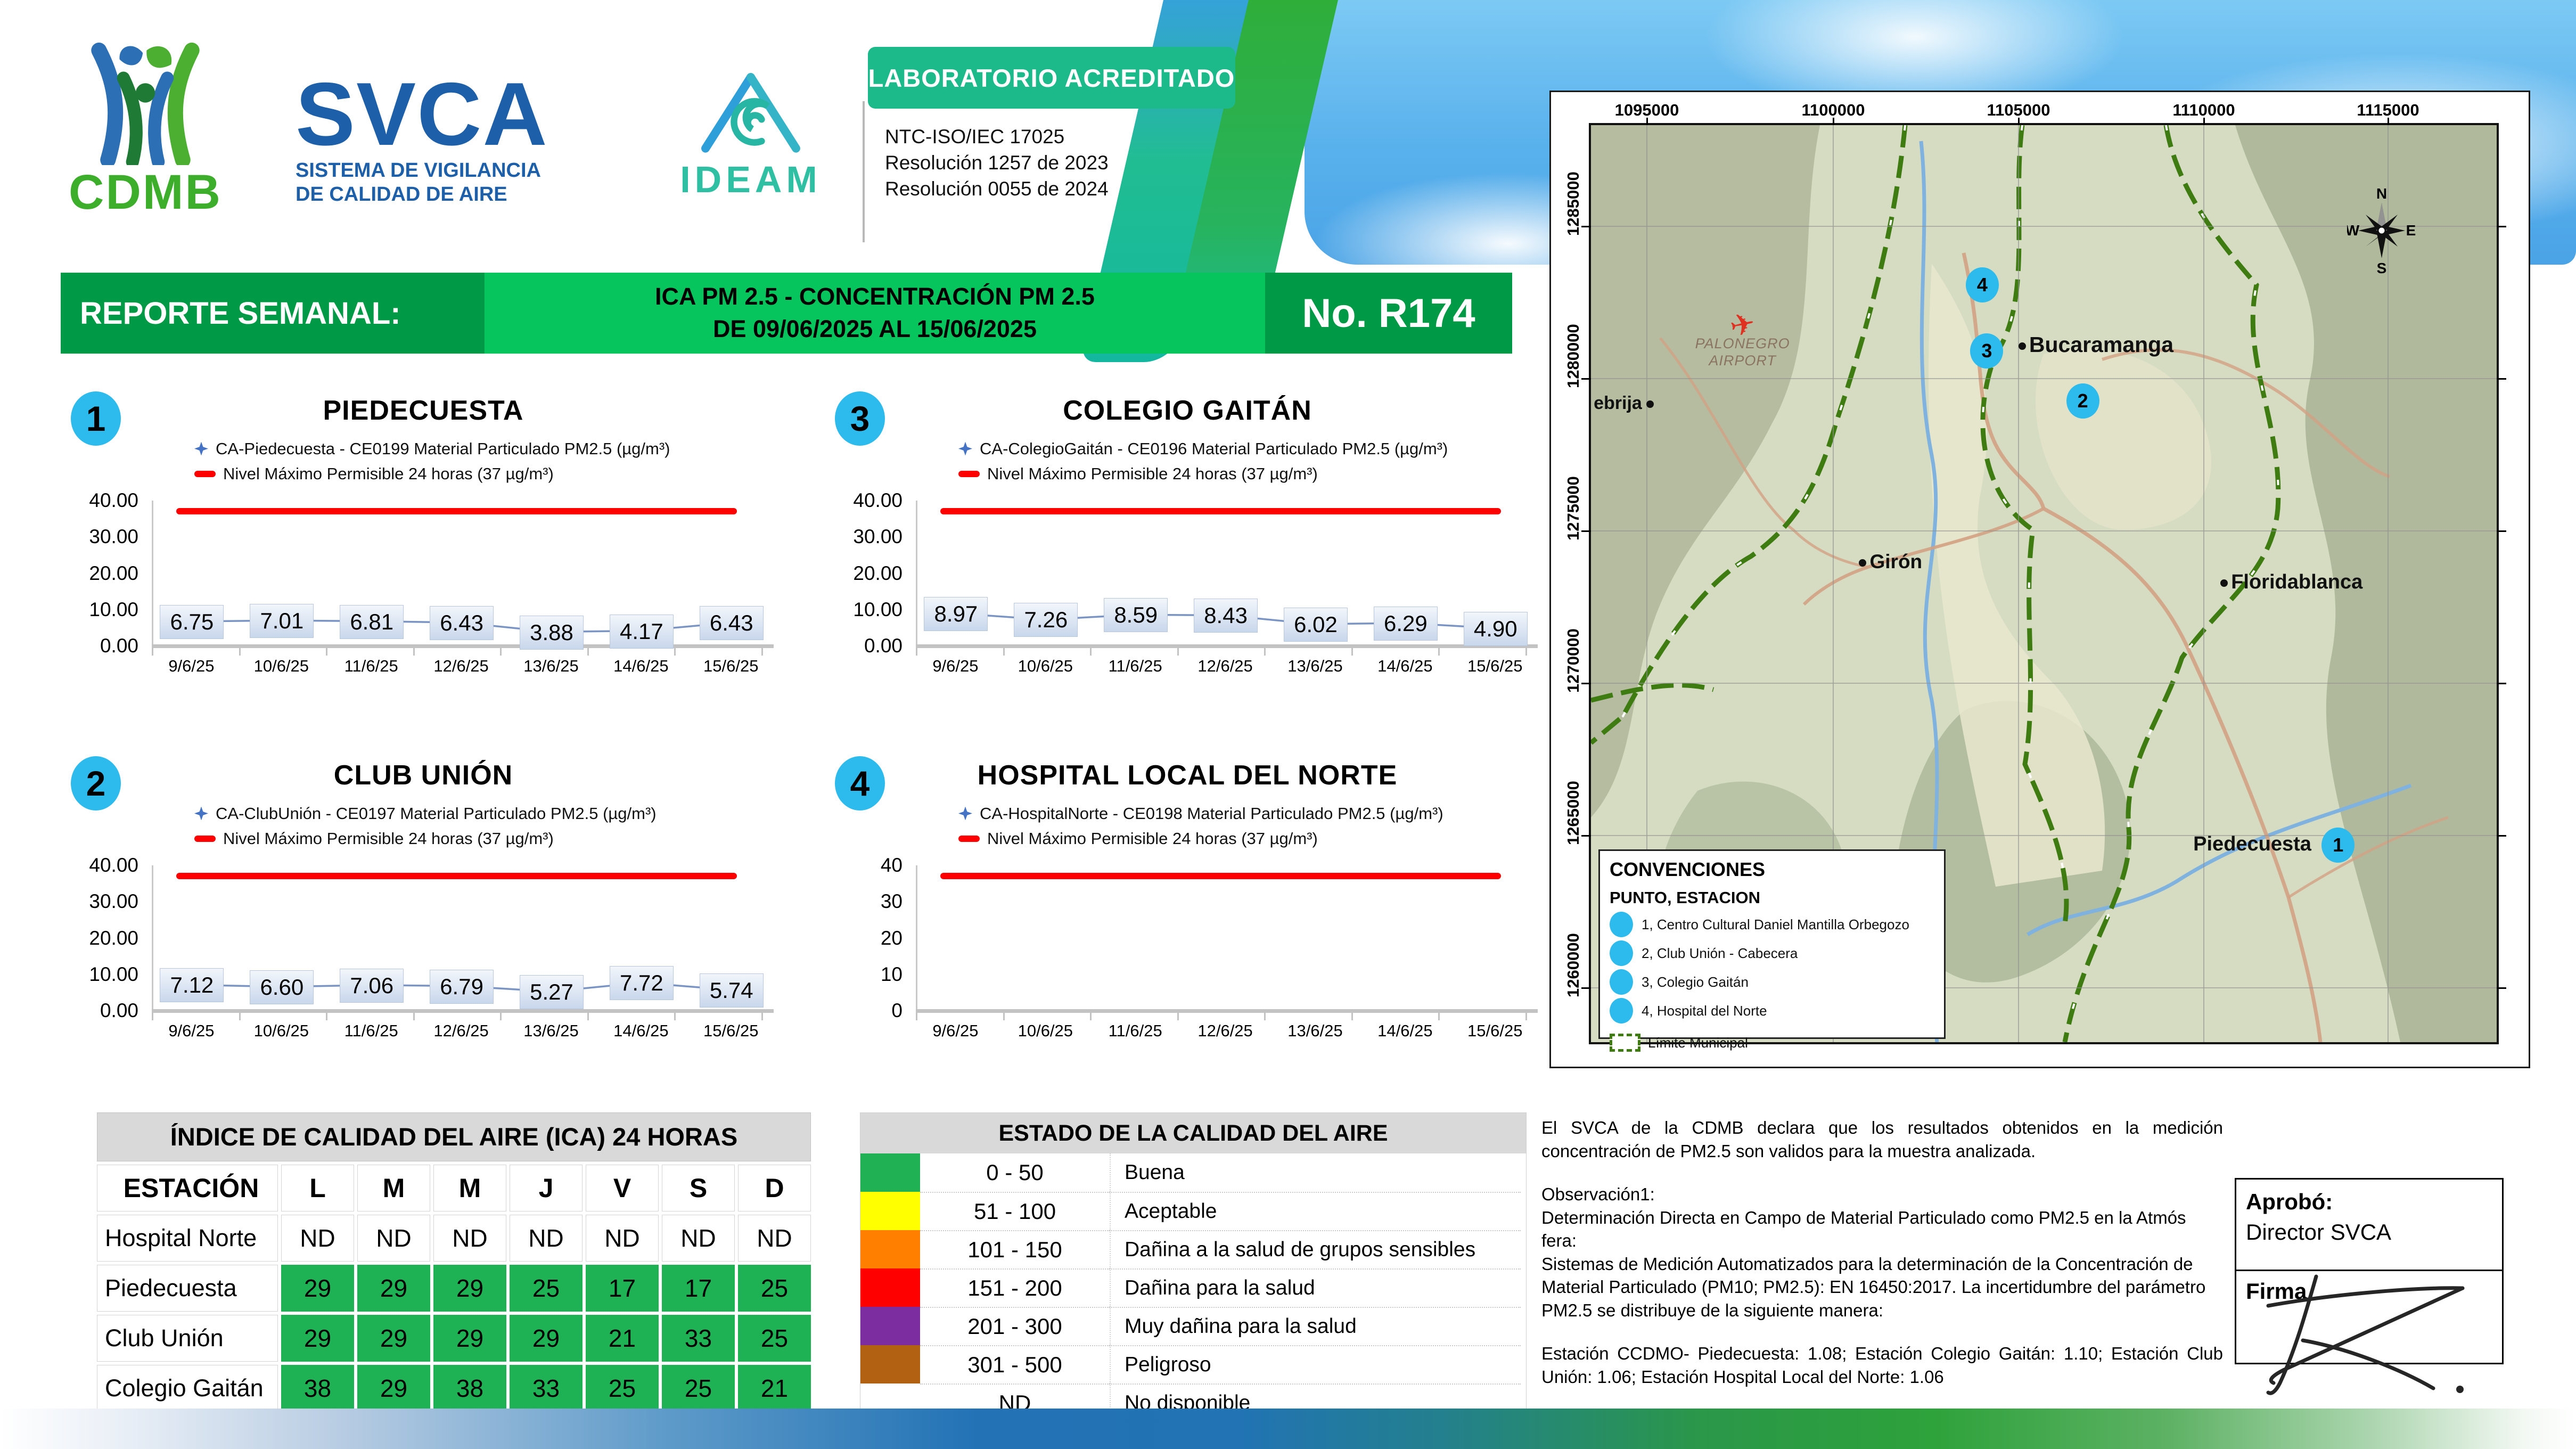  What do you see at coordinates (1573, 203) in the screenshot?
I see `map-y-coordinate: 1285000` at bounding box center [1573, 203].